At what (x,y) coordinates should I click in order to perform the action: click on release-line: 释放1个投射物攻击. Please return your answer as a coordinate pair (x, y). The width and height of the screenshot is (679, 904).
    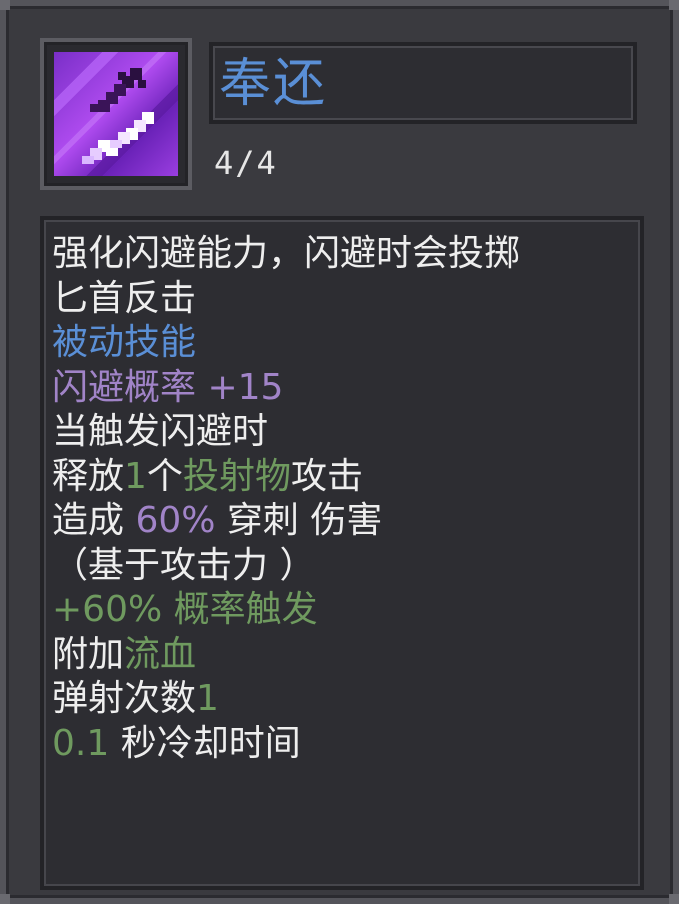
    Looking at the image, I should click on (342, 477).